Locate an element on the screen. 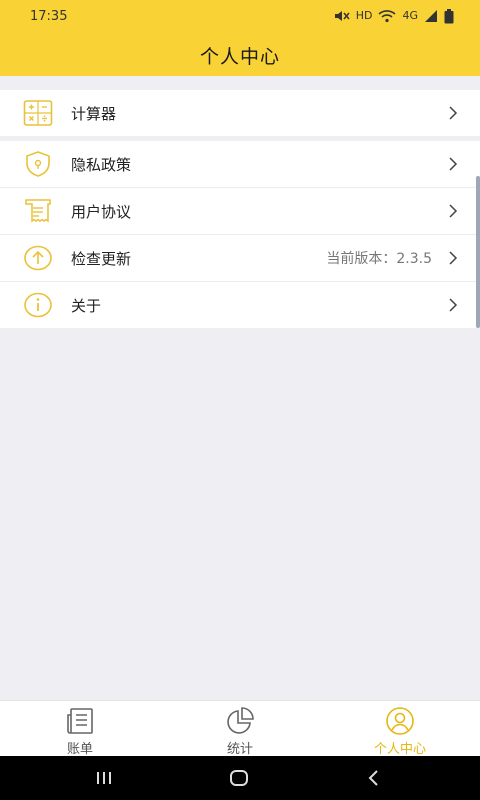 This screenshot has height=800, width=480. menu-item-check-update: 检查更新 当前版本：2.3.5 is located at coordinates (240, 258).